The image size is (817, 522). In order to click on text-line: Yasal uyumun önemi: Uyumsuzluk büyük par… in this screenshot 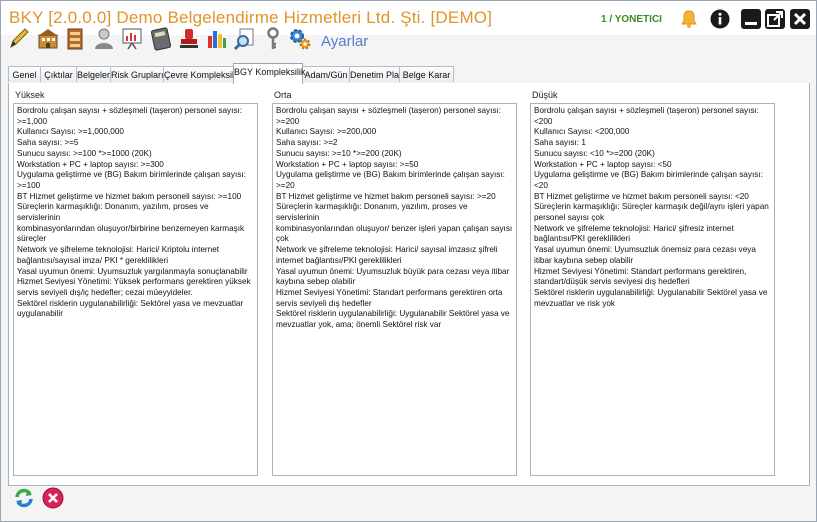, I will do `click(393, 271)`.